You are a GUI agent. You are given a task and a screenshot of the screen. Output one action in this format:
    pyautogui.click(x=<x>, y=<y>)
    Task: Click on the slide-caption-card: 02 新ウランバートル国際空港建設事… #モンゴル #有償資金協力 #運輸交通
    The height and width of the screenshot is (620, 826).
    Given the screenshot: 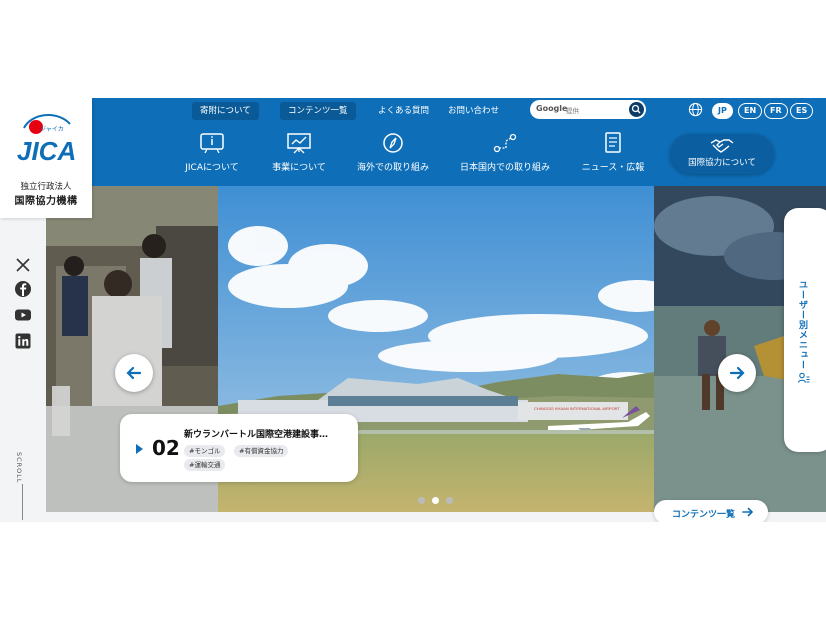 What is the action you would take?
    pyautogui.click(x=239, y=448)
    